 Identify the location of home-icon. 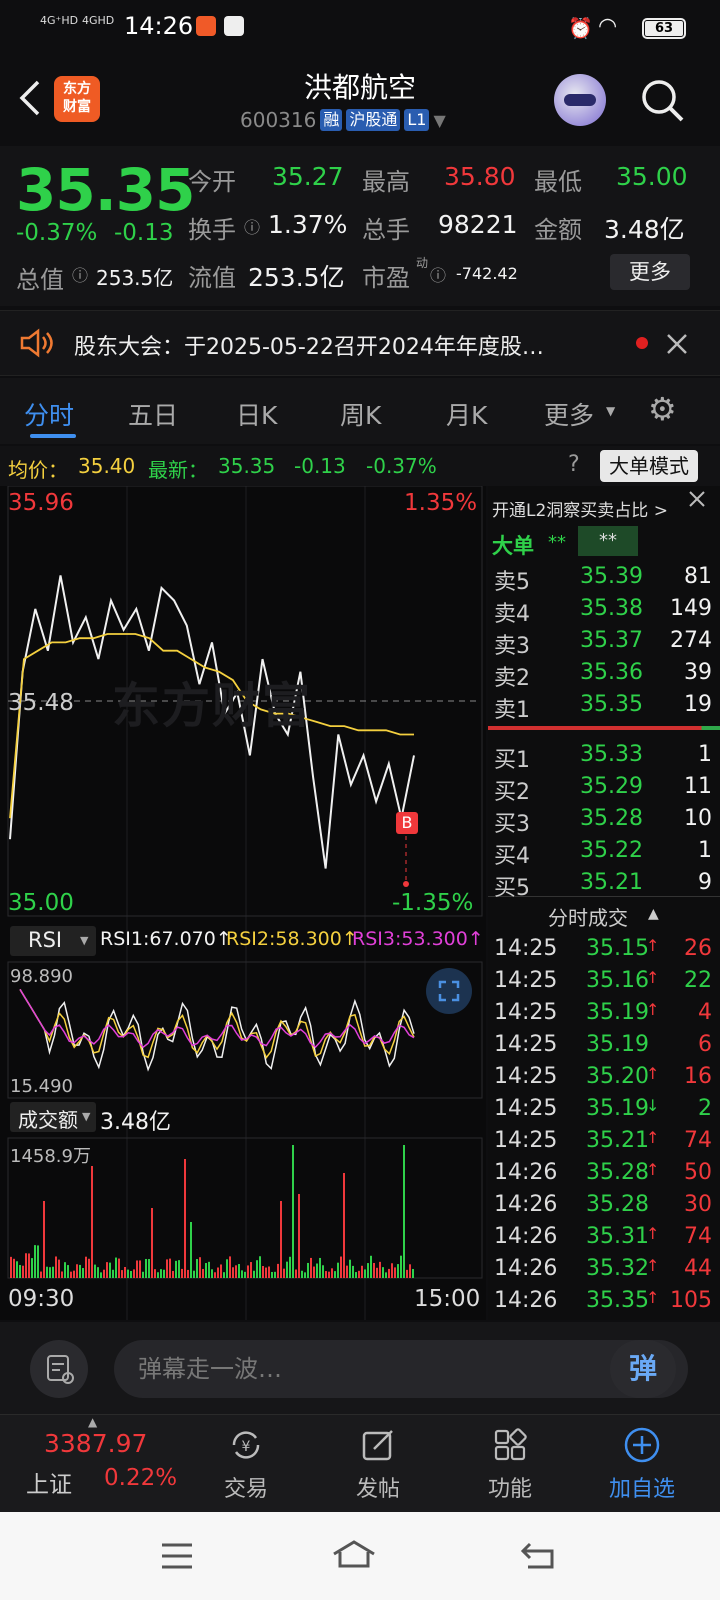
(354, 1554).